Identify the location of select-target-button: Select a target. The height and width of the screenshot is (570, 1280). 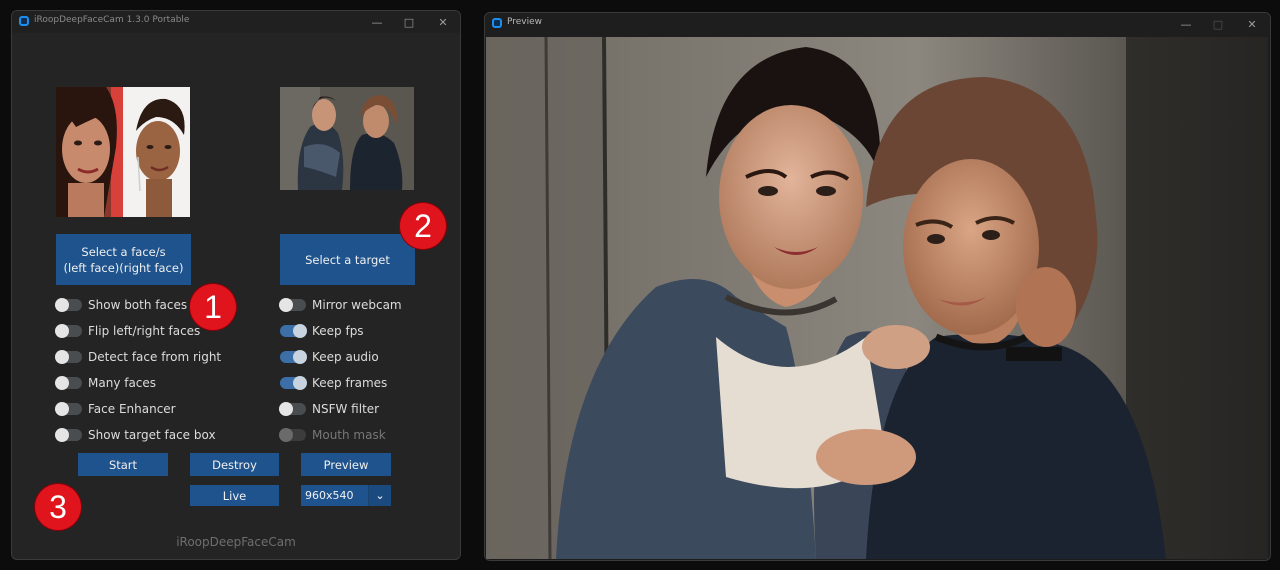
(347, 259).